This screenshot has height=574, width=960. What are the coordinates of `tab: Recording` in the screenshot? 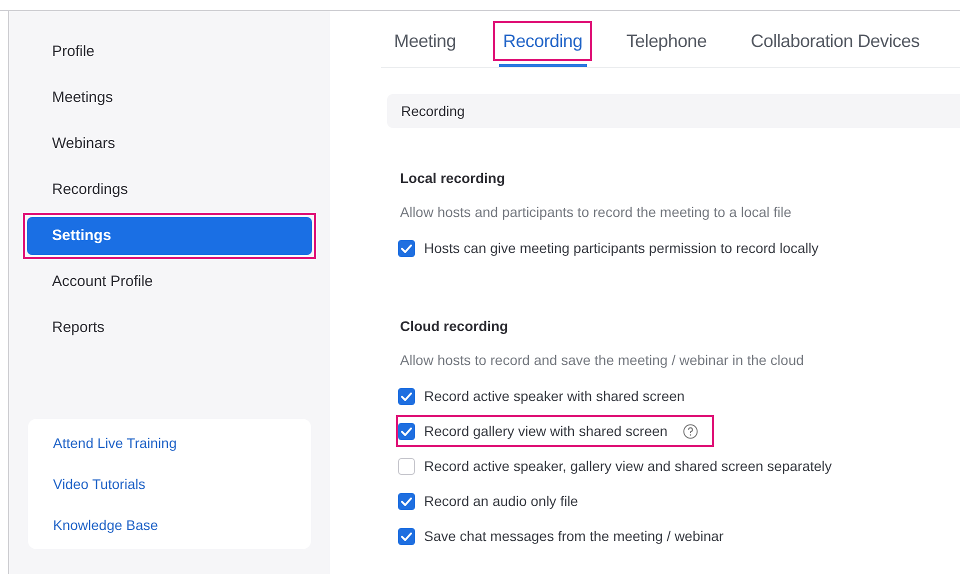 It's located at (542, 41).